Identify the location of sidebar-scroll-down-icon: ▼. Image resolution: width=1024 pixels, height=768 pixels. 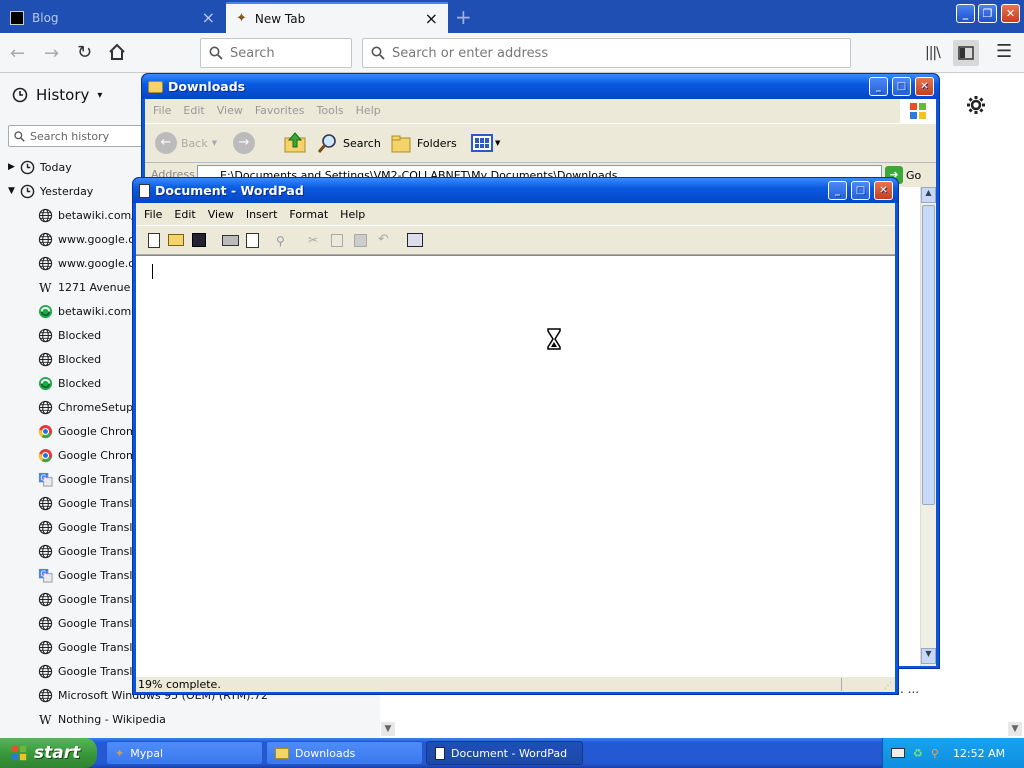
(388, 729).